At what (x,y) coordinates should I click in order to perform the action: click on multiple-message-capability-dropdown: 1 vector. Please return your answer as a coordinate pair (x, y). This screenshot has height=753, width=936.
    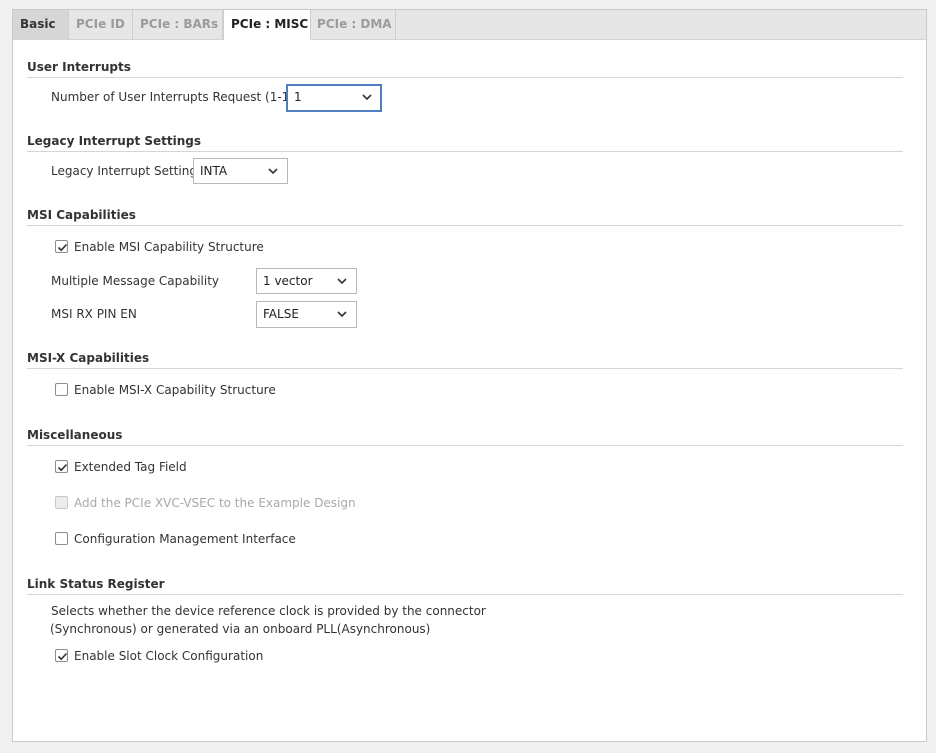
    Looking at the image, I should click on (306, 281).